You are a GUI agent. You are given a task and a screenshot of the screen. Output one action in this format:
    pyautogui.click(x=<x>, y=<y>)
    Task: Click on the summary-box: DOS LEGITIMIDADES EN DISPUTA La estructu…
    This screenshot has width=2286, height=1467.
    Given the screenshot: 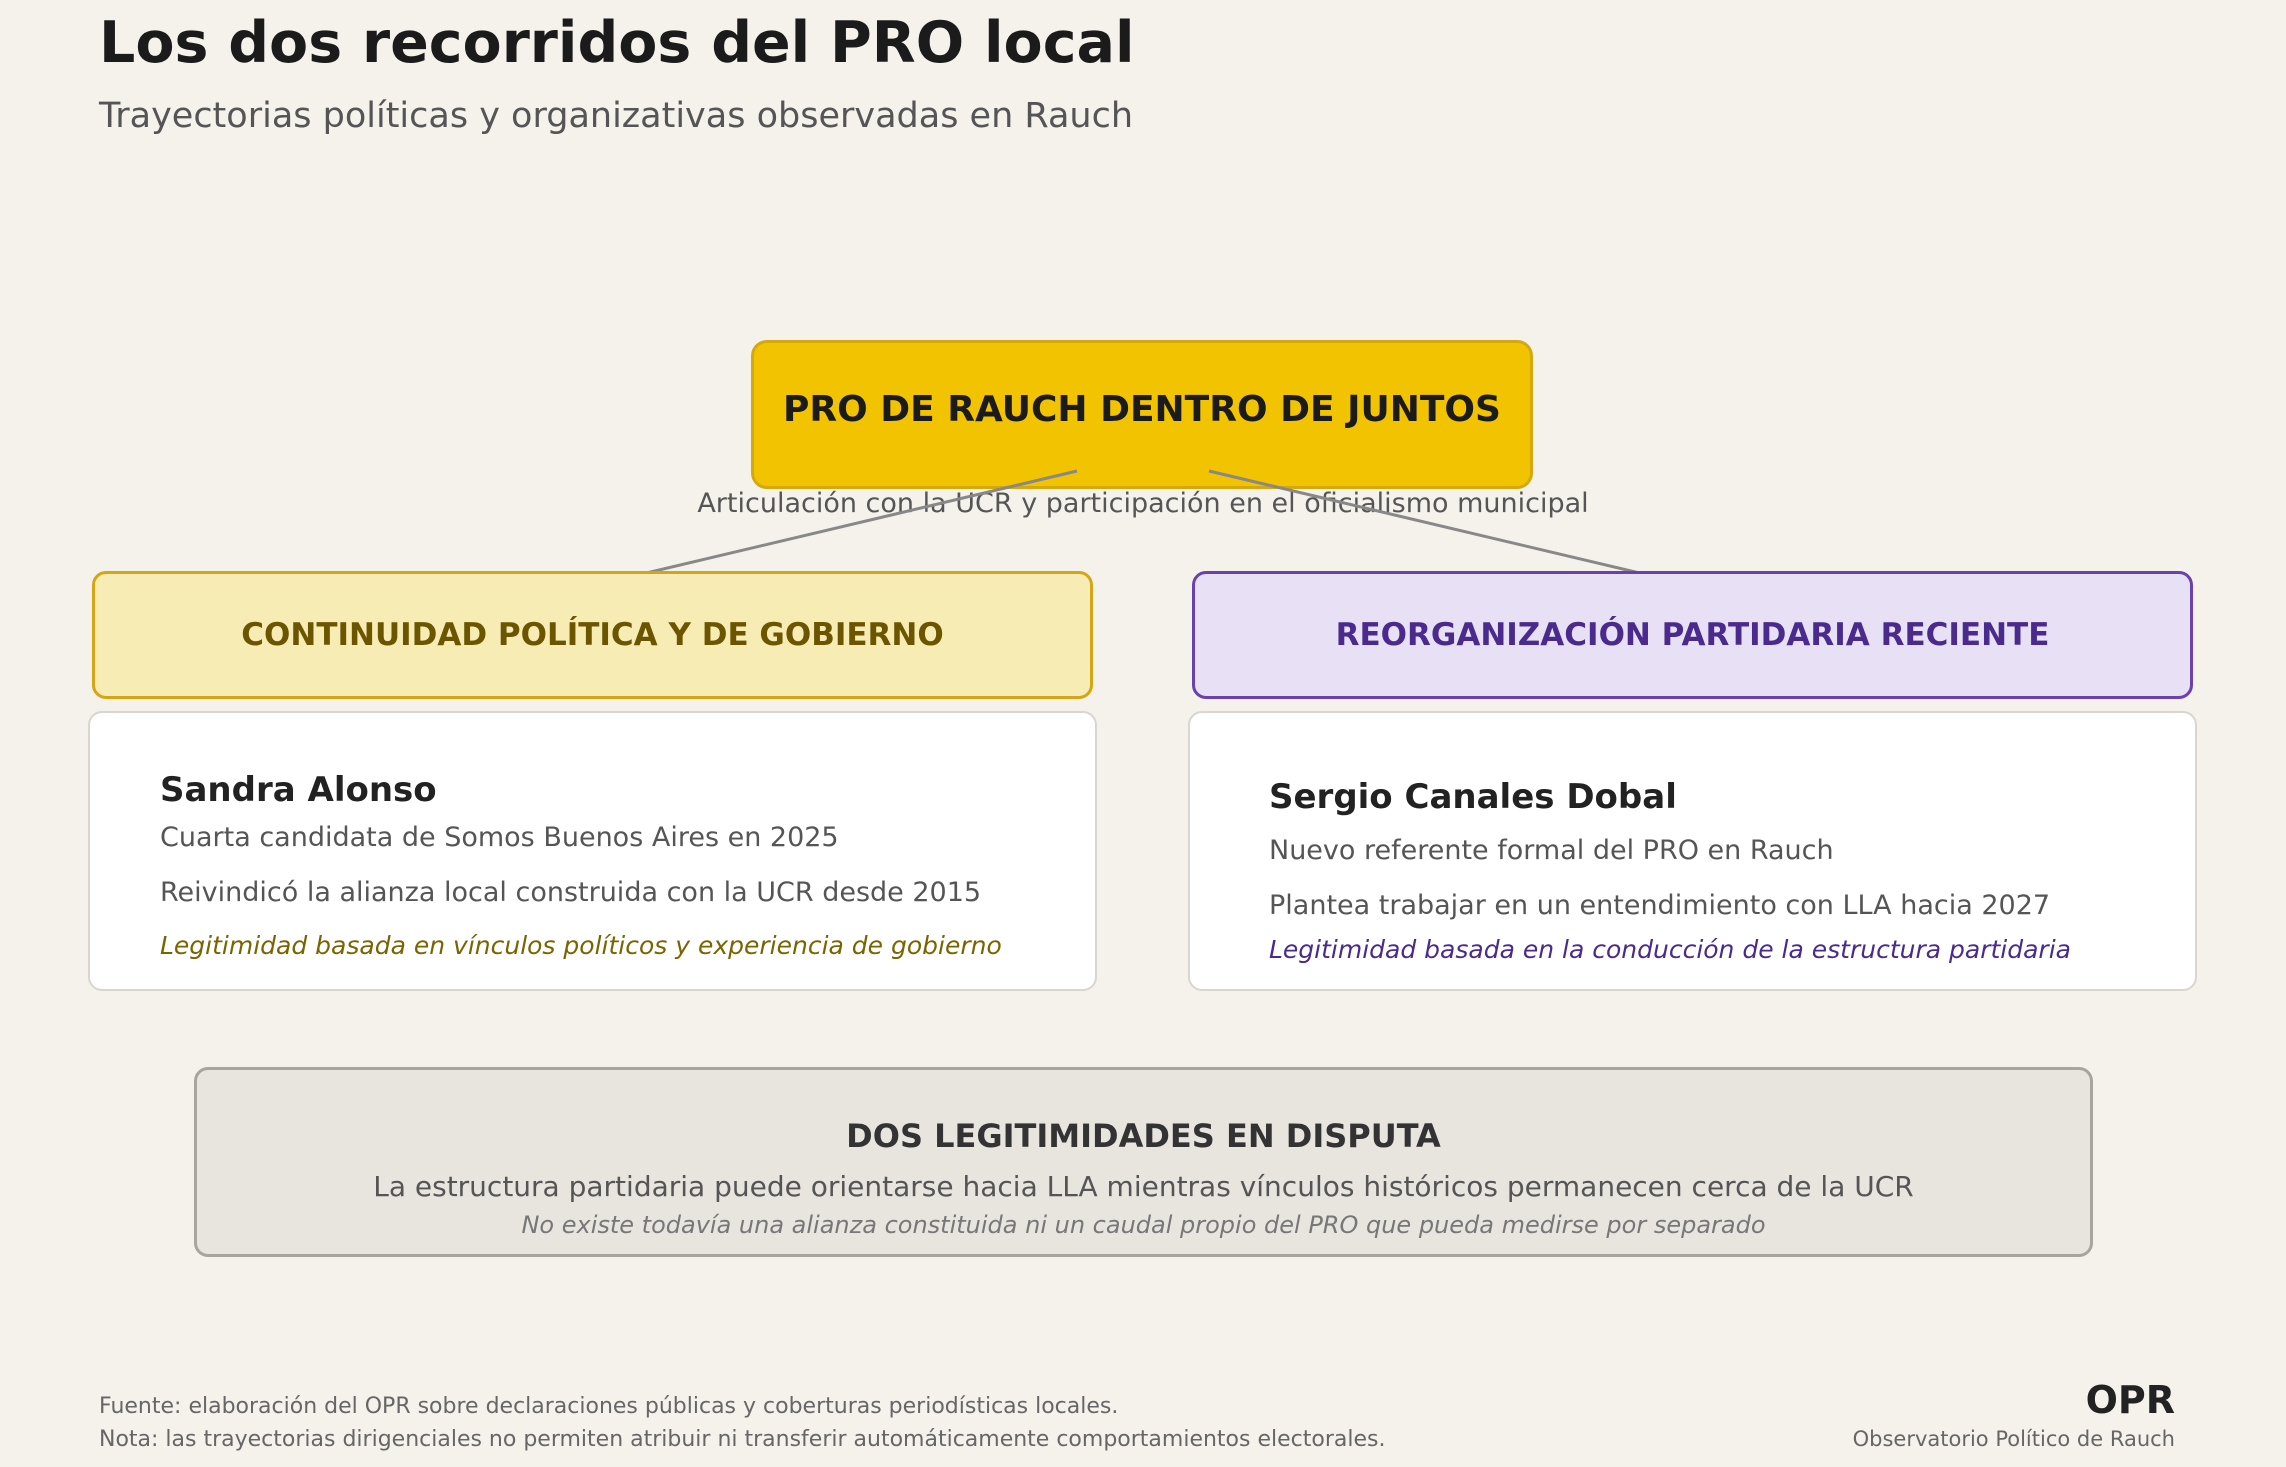 What is the action you would take?
    pyautogui.click(x=1143, y=1162)
    